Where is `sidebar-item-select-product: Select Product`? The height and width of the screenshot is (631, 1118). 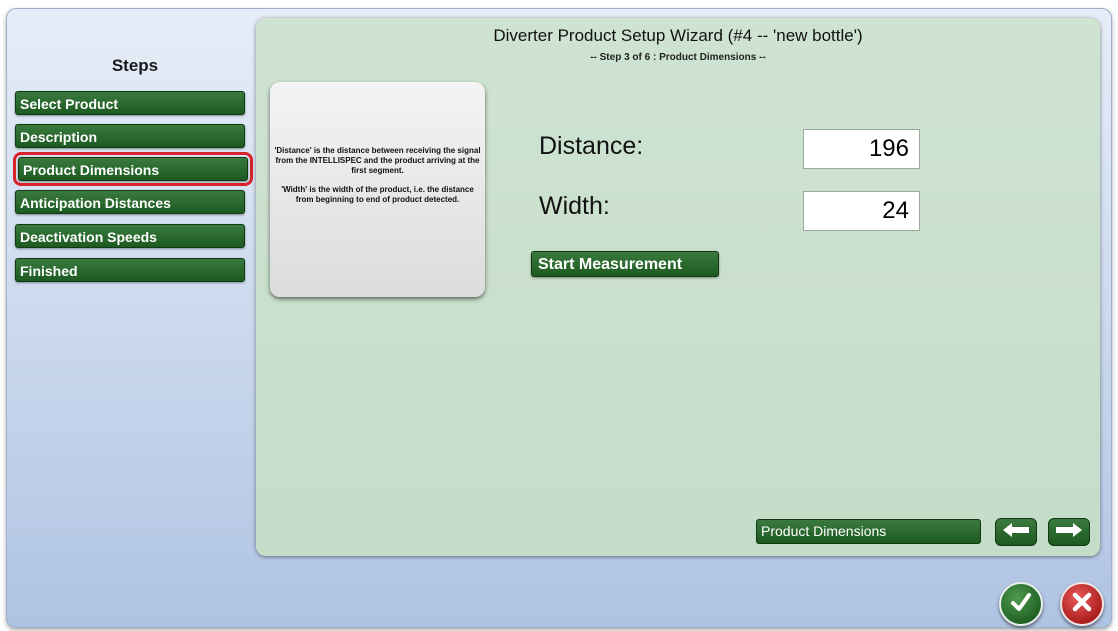 sidebar-item-select-product: Select Product is located at coordinates (130, 103).